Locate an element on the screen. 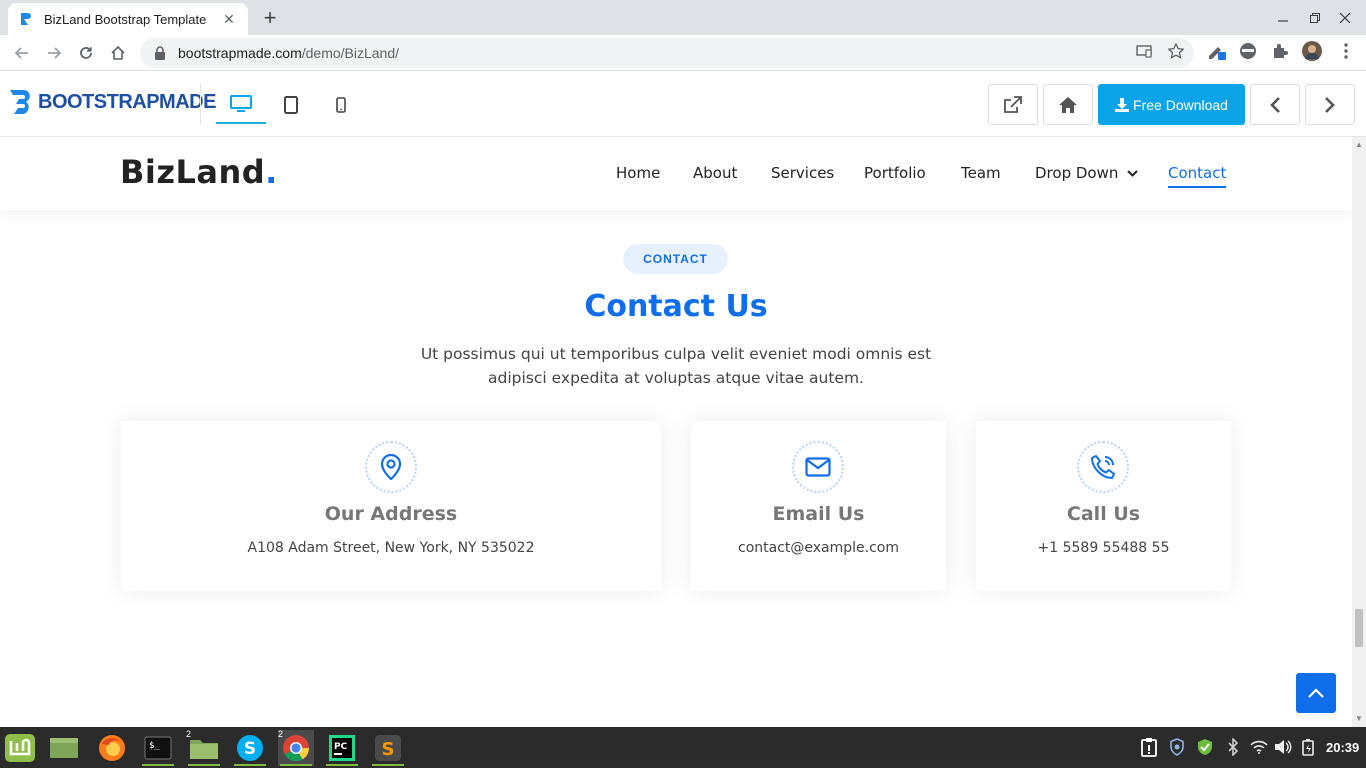 This screenshot has height=768, width=1366. extensions-puzzle-icon is located at coordinates (1280, 51).